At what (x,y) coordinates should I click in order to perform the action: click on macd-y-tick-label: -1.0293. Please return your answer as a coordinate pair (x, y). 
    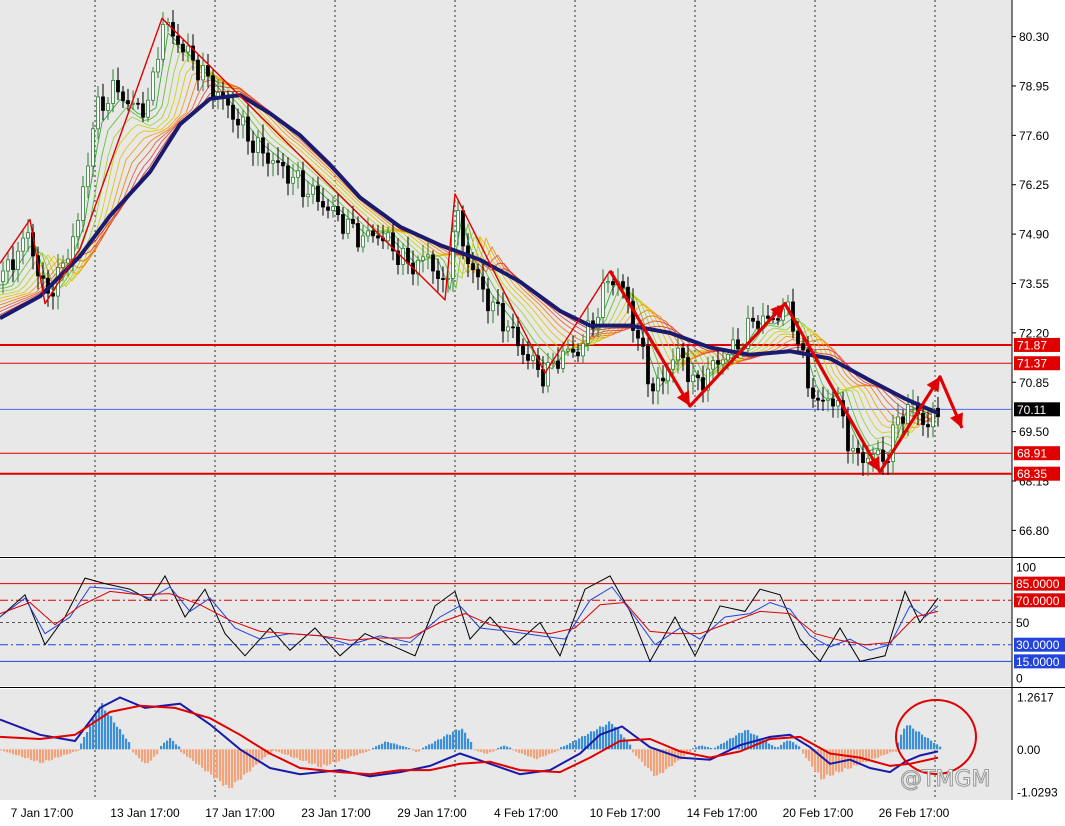
    Looking at the image, I should click on (1037, 793).